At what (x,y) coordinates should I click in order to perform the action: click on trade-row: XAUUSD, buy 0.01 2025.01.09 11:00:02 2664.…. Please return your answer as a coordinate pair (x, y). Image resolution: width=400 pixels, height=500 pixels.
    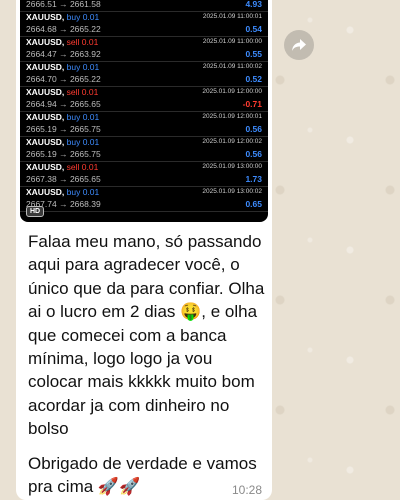
    Looking at the image, I should click on (144, 74).